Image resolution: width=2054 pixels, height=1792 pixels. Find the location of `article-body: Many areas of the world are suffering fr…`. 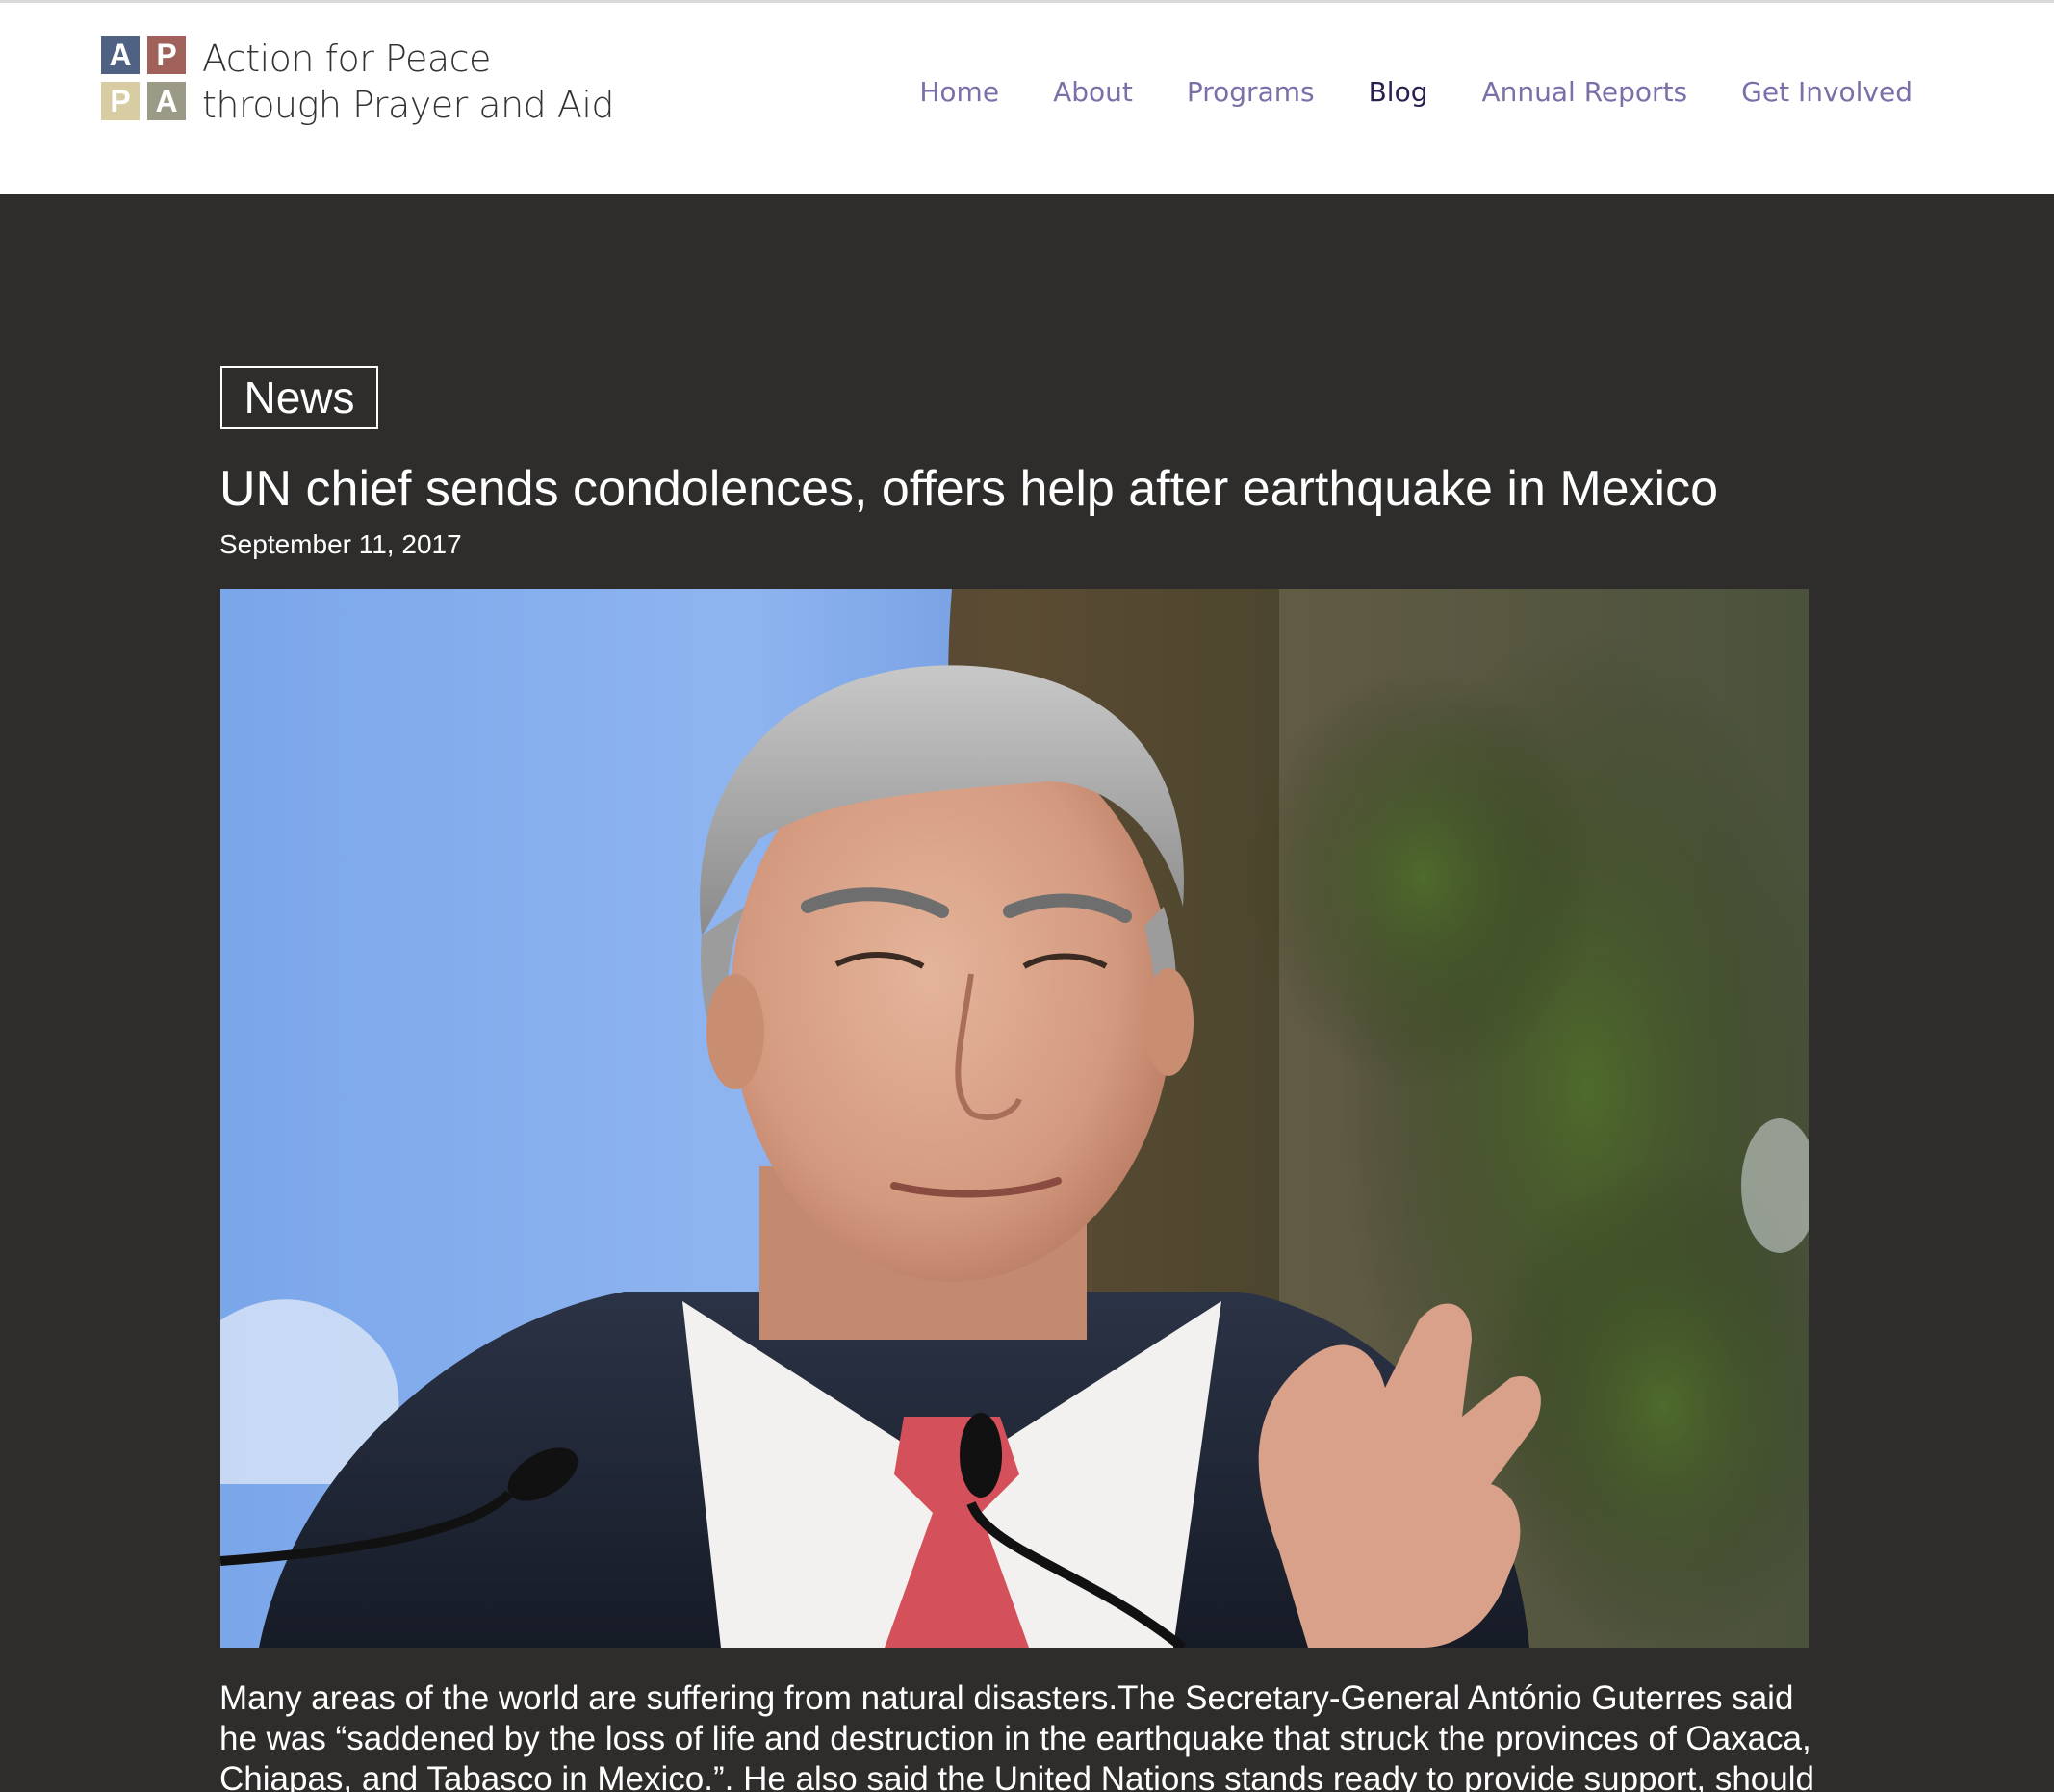

article-body: Many areas of the world are suffering fr… is located at coordinates (1016, 1735).